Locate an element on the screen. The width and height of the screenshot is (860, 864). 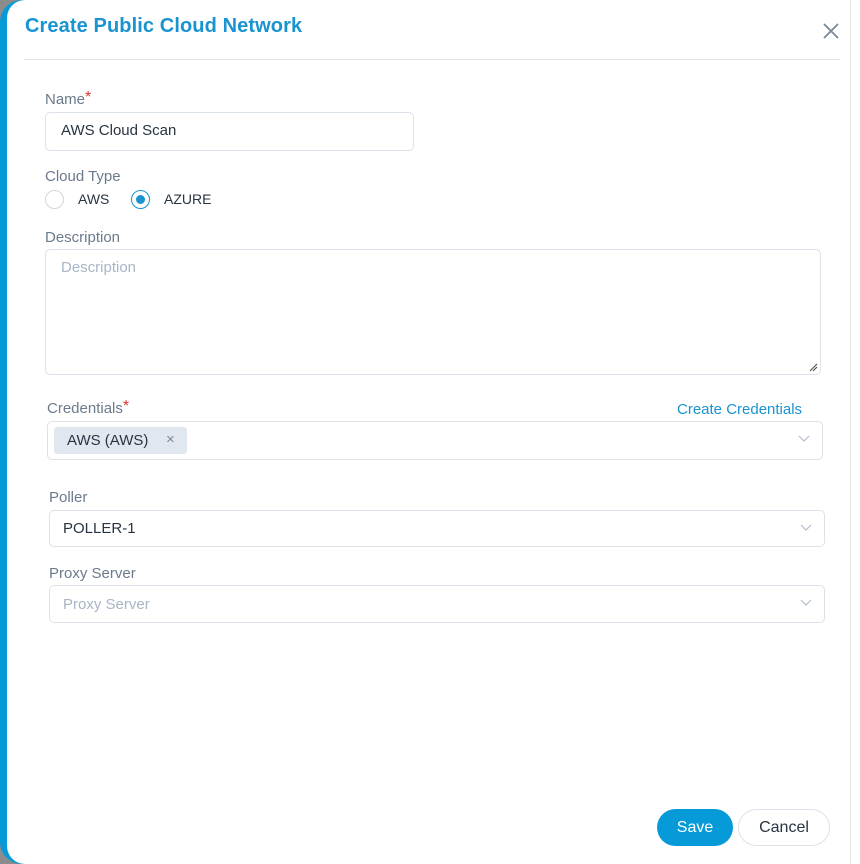
cloud-type-option-azure-label: AZURE is located at coordinates (187, 199).